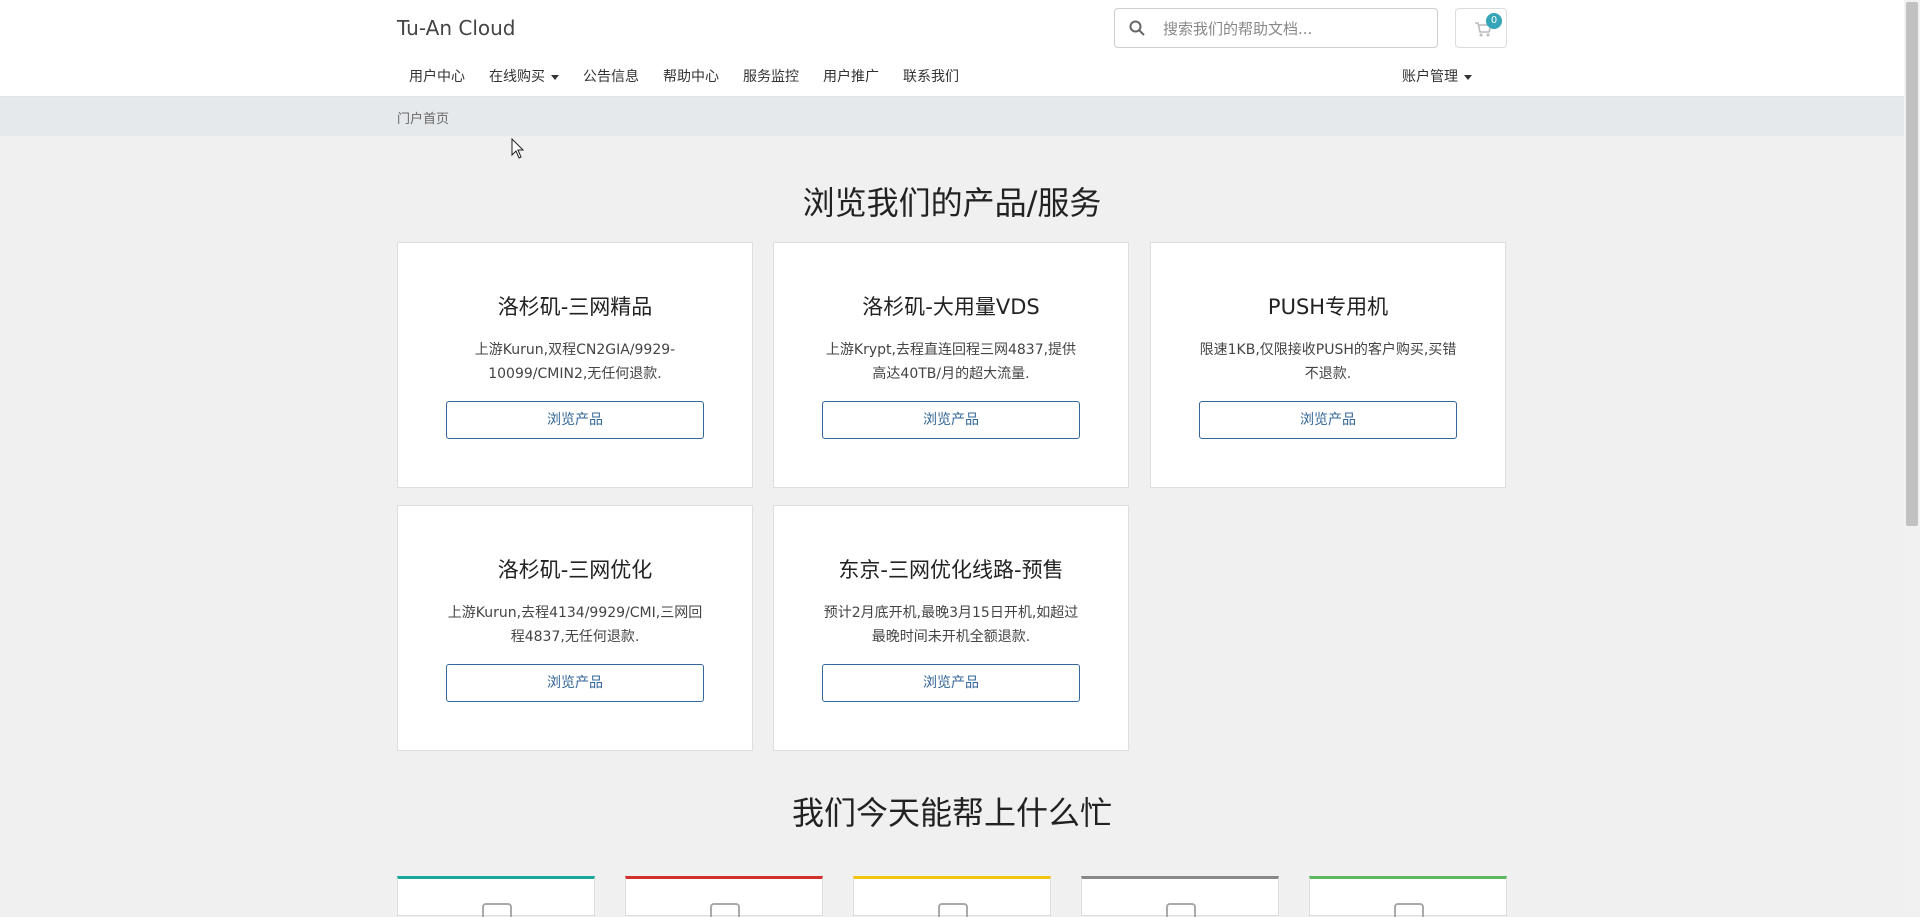  I want to click on product-card: PUSH专用机 限速1KB,仅限接收PUSH的客户购买,买错不退款. 浏览产品, so click(1328, 365).